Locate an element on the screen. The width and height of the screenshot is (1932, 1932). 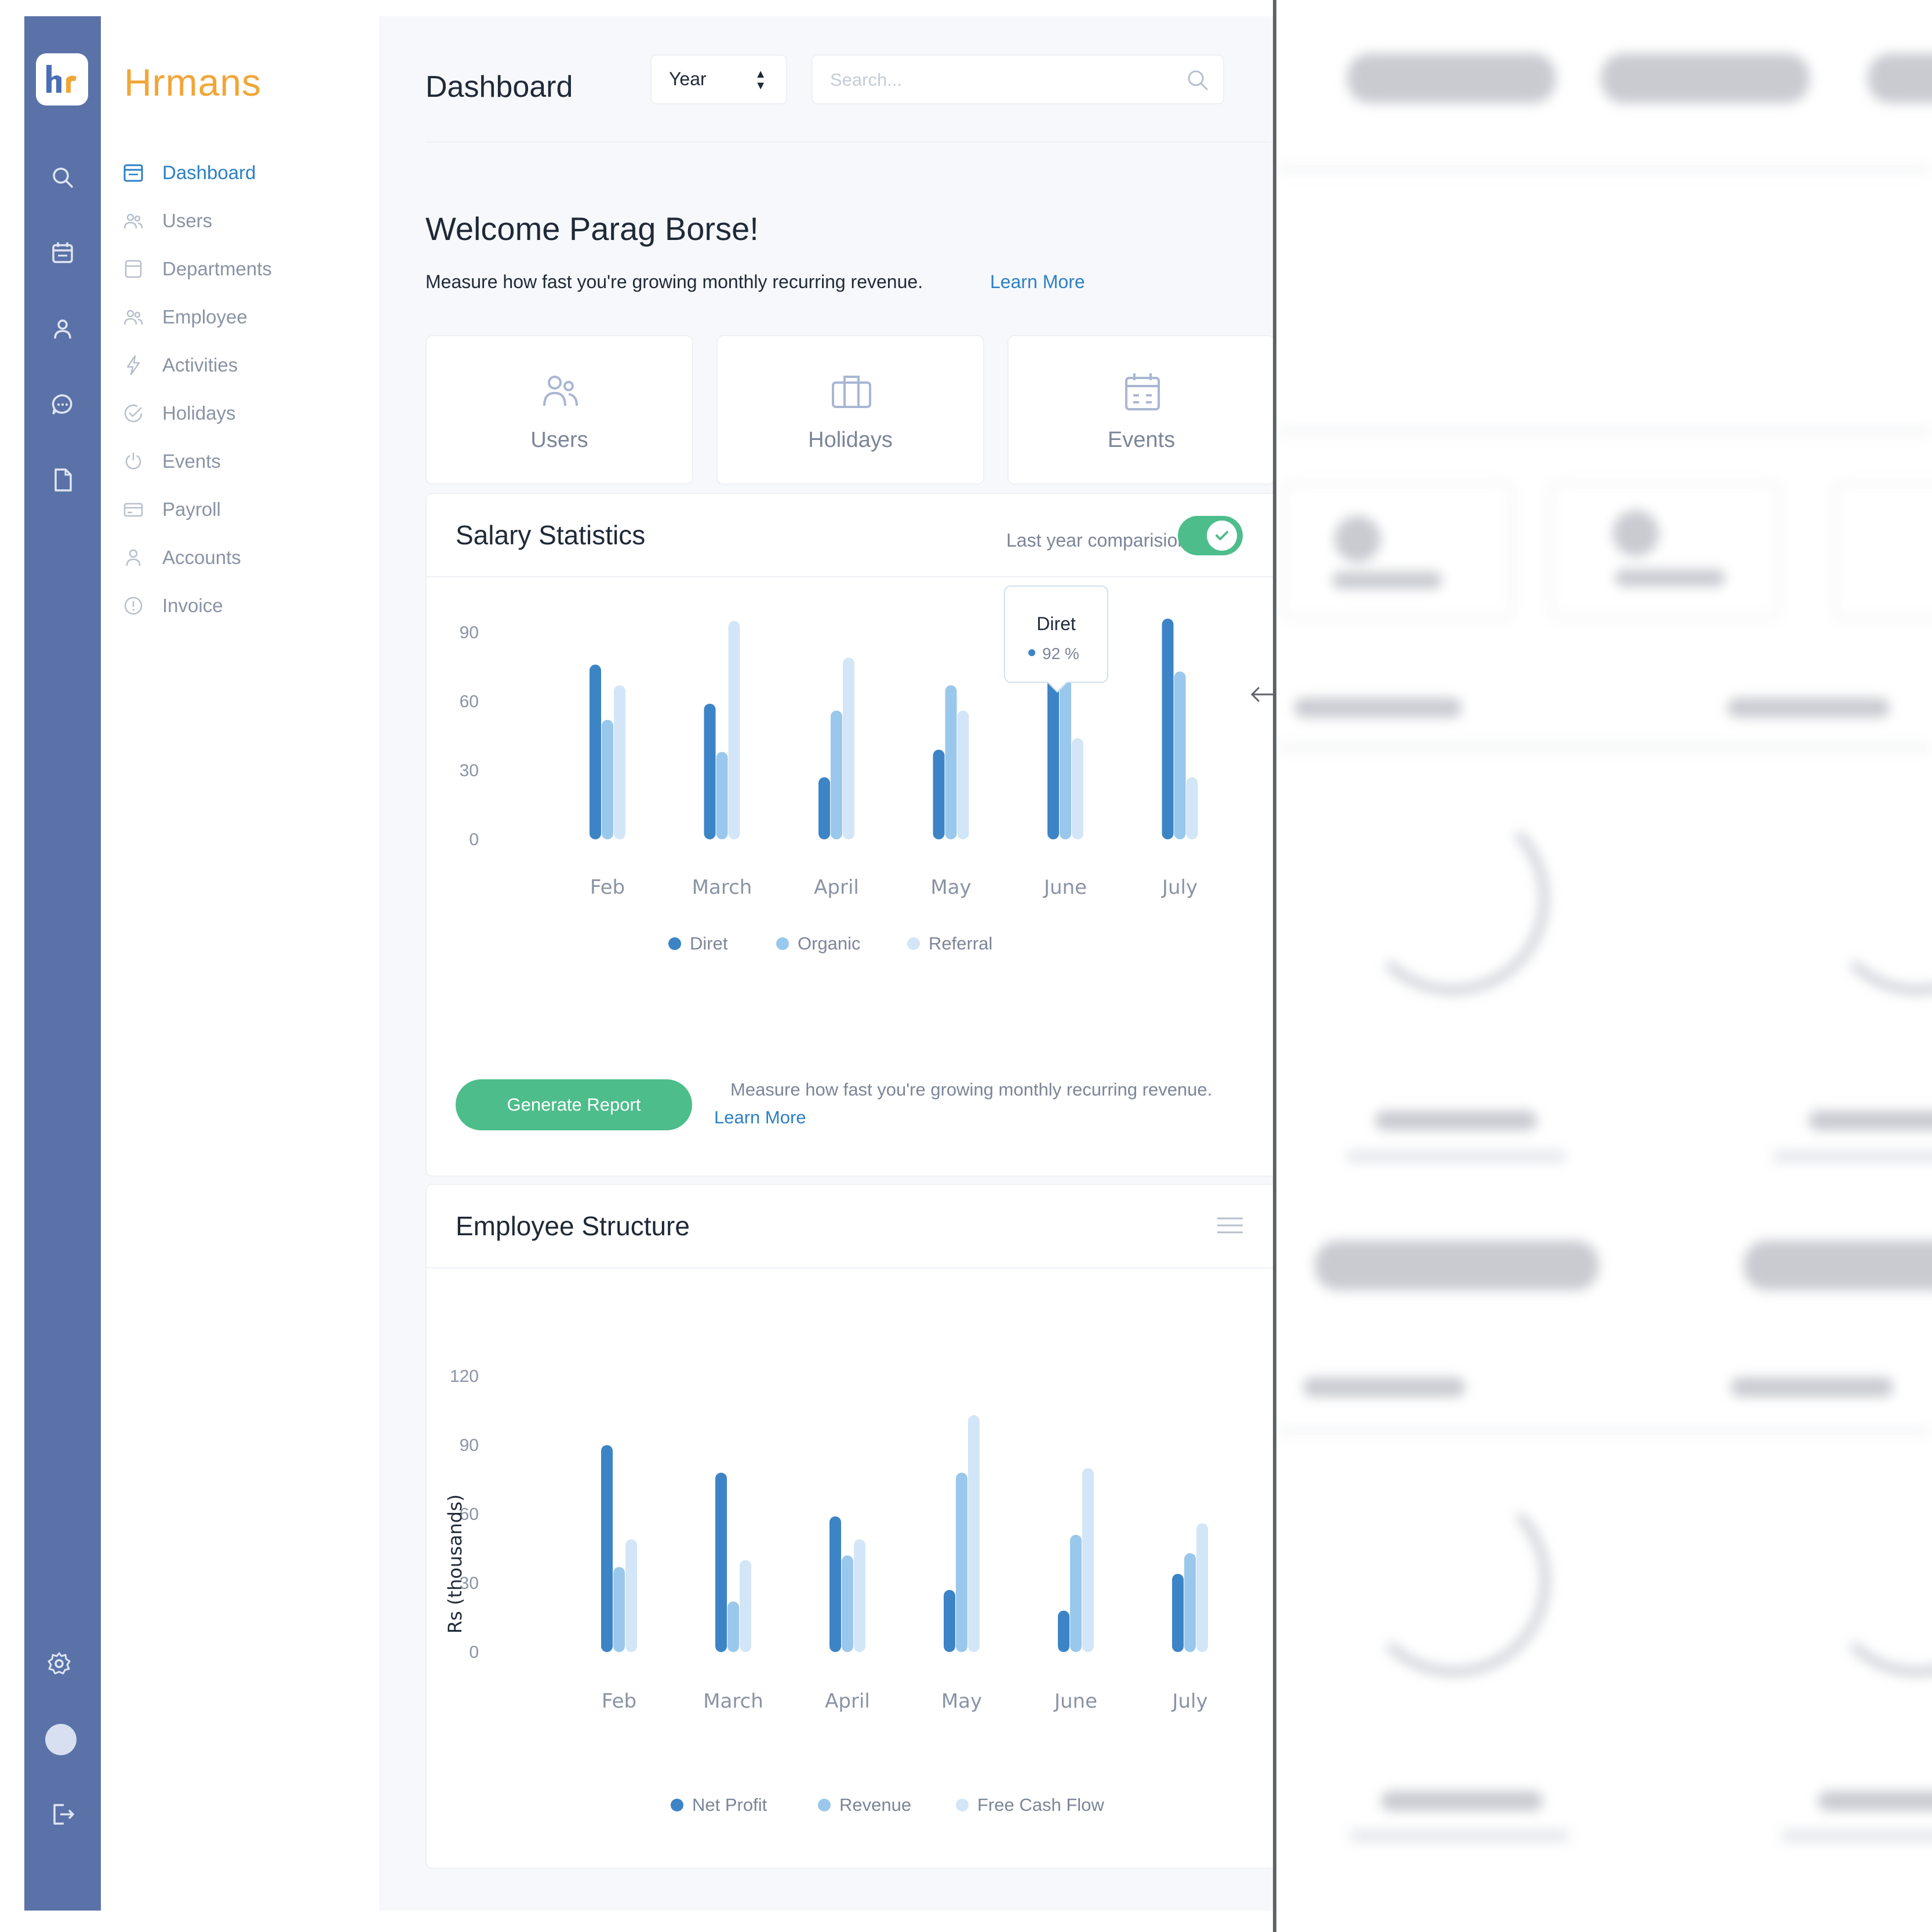
sidebar-item-activities: Activities is located at coordinates (243, 365).